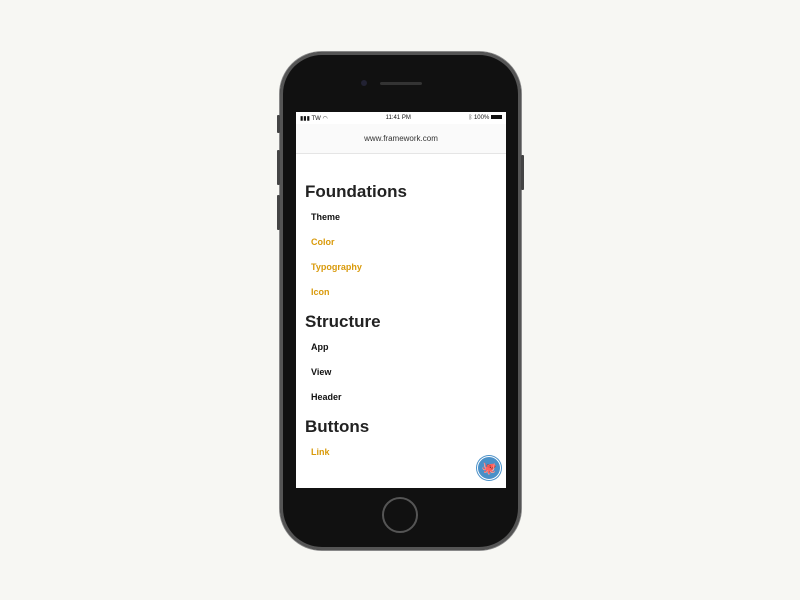 The image size is (800, 600). I want to click on section-heading: Foundations, so click(356, 191).